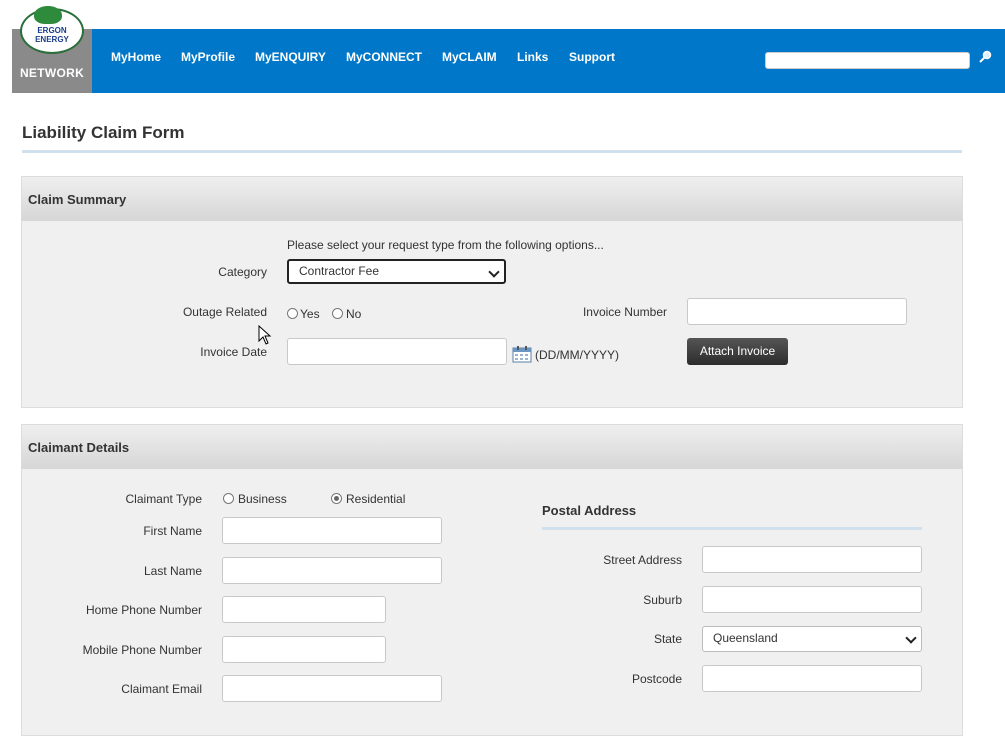 This screenshot has width=1005, height=739. I want to click on business-radio, so click(228, 498).